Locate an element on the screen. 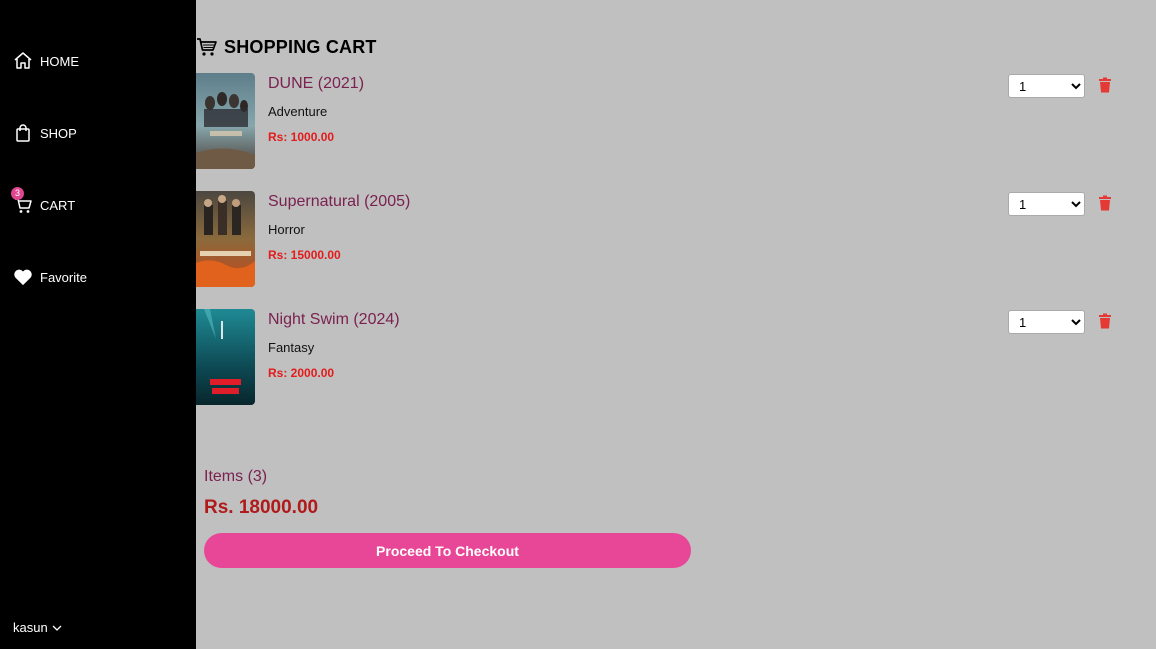 This screenshot has width=1156, height=649. cart-icon: 3 is located at coordinates (22, 201).